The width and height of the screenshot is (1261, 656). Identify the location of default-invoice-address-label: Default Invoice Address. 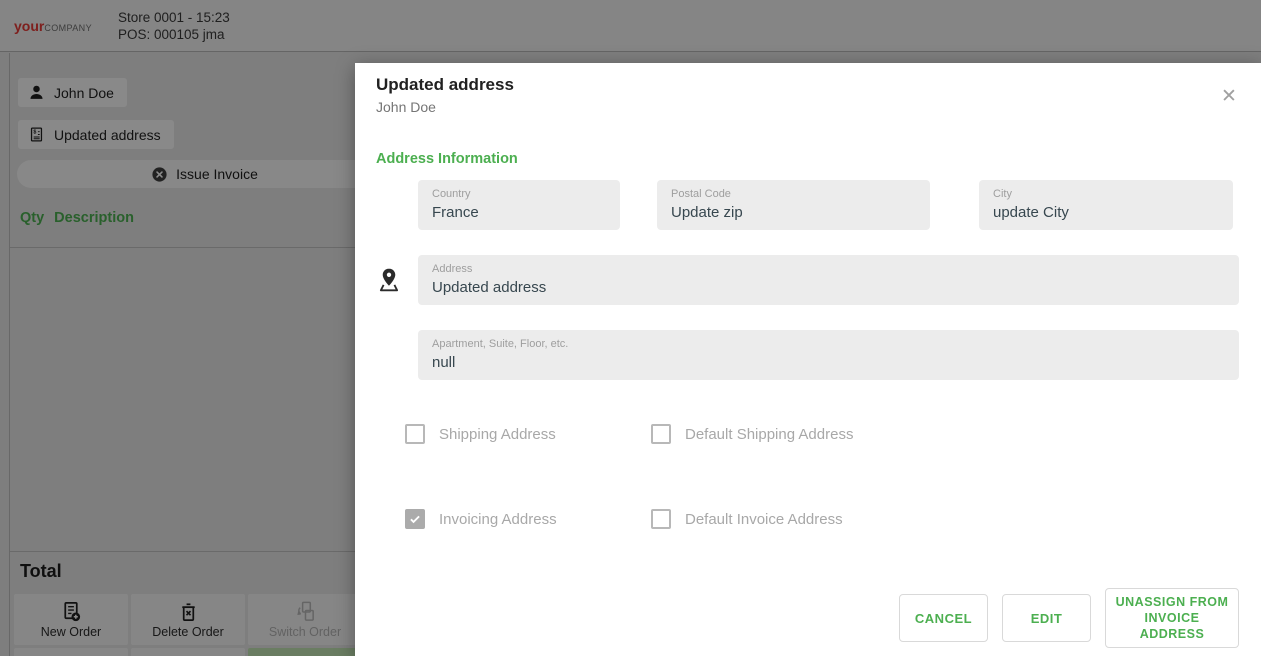
(764, 519).